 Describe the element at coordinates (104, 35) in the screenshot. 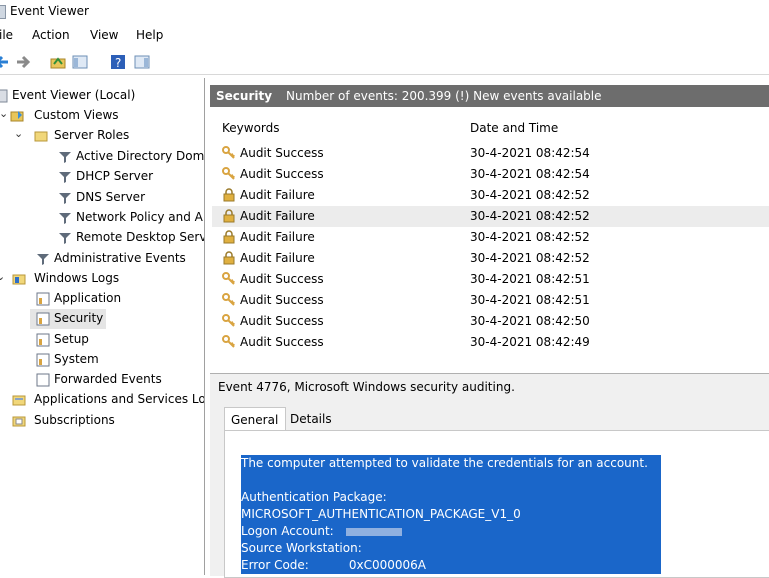

I see `menu-view: View` at that location.